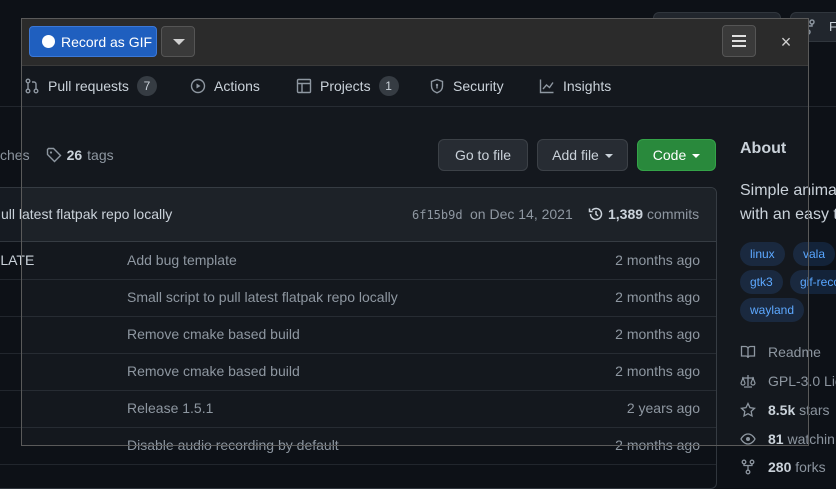 Image resolution: width=836 pixels, height=489 pixels. I want to click on record-format-dropdown, so click(178, 41).